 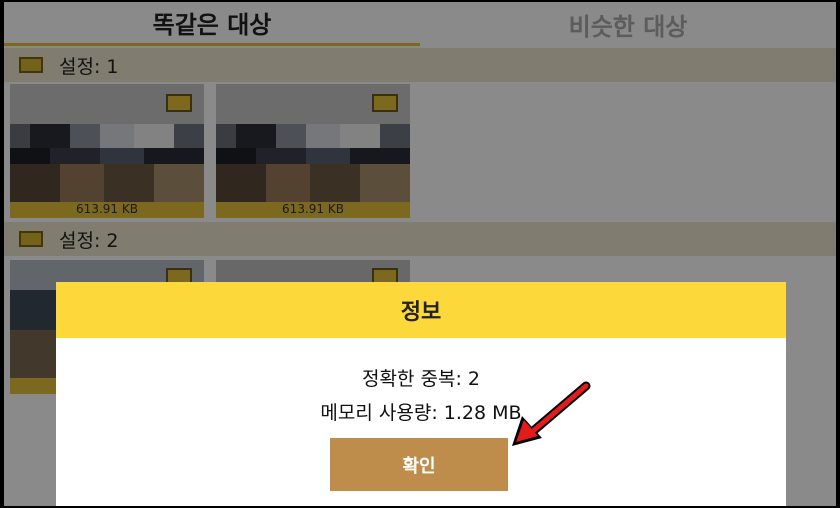 What do you see at coordinates (551, 413) in the screenshot?
I see `annotation-arrow-icon` at bounding box center [551, 413].